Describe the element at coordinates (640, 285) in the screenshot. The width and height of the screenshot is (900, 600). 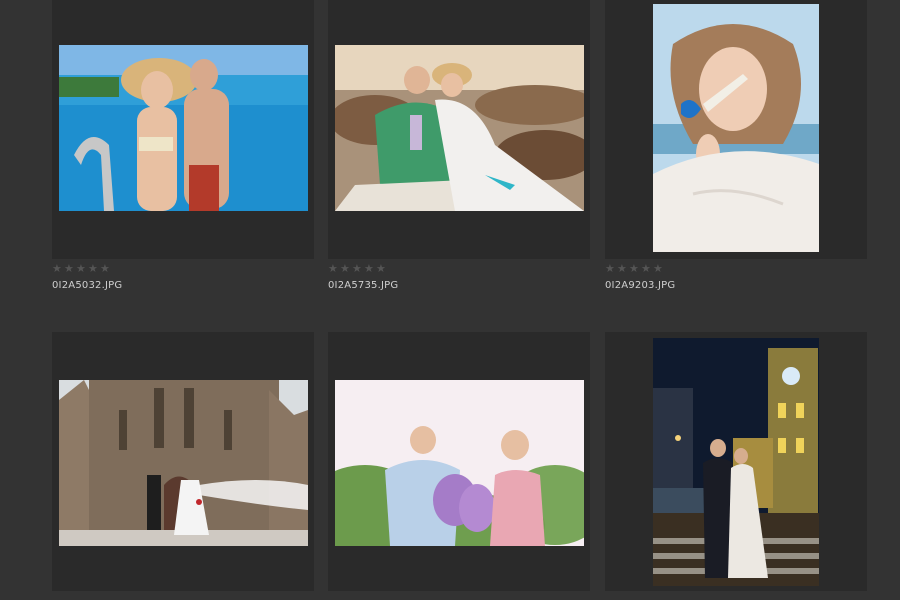
I see `thumbnail-filename: 0I2A9203.JPG` at that location.